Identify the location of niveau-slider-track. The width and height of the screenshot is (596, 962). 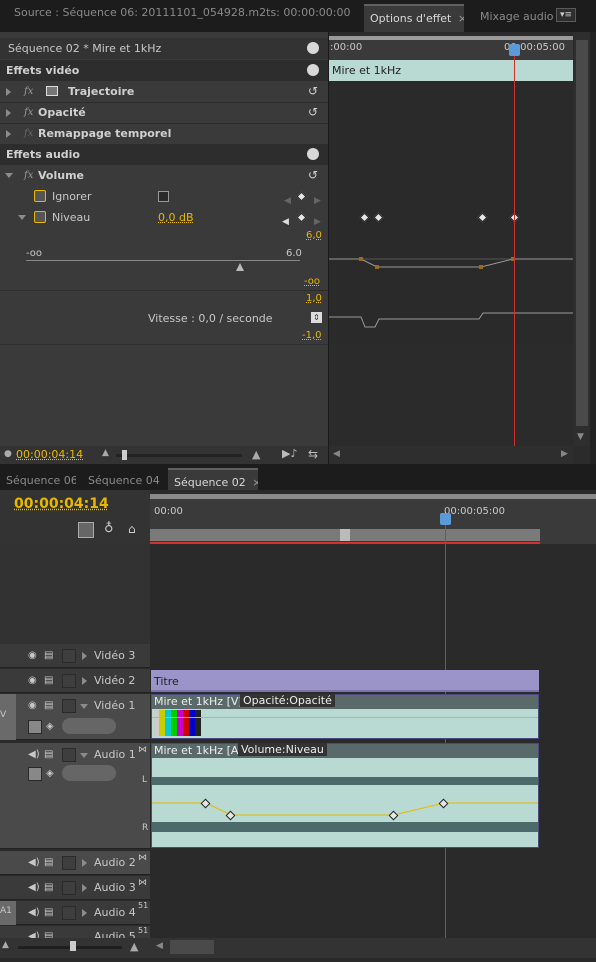
(163, 260).